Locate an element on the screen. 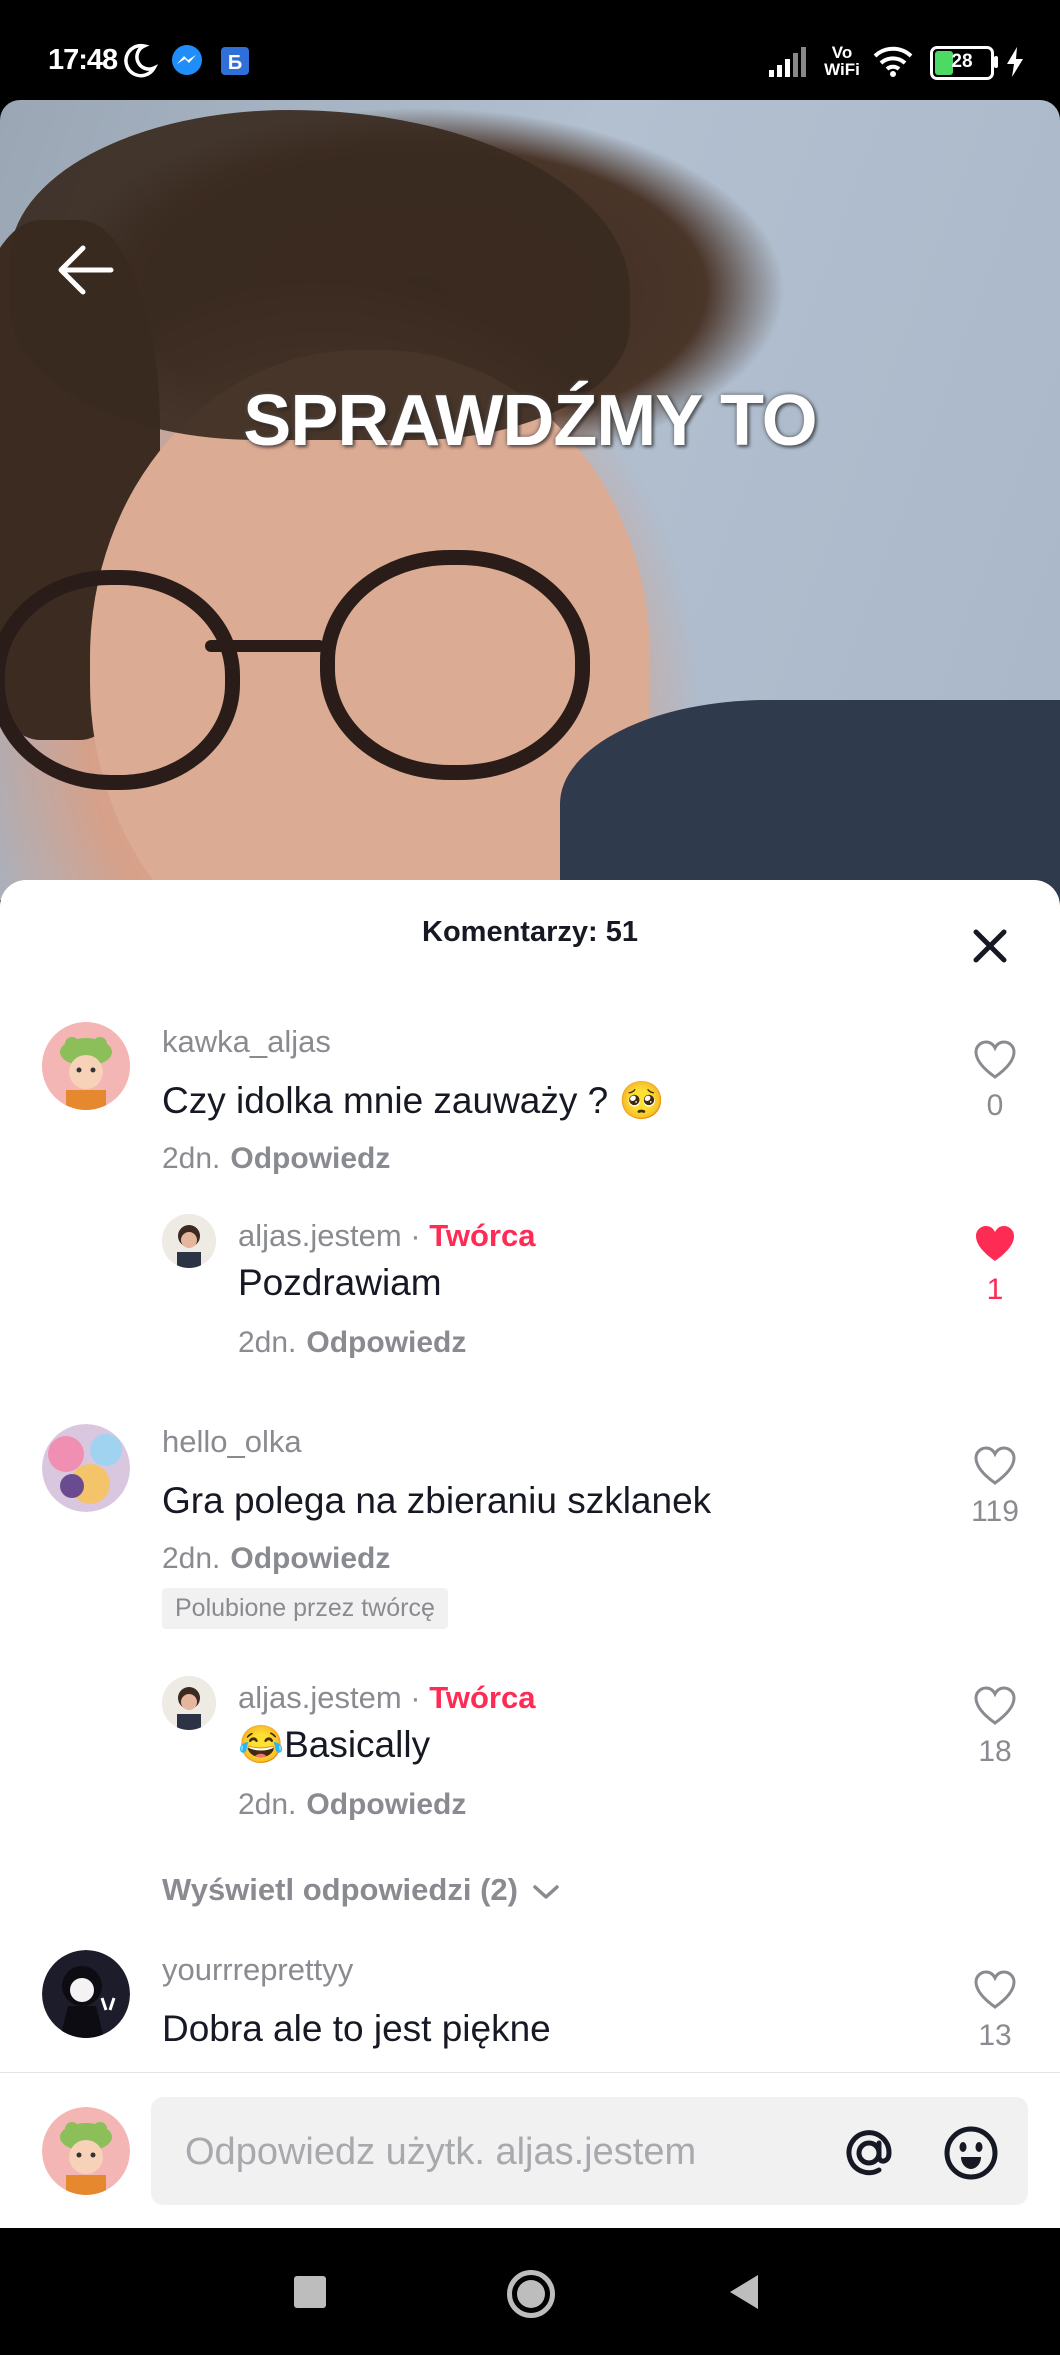  recents-button is located at coordinates (310, 2292).